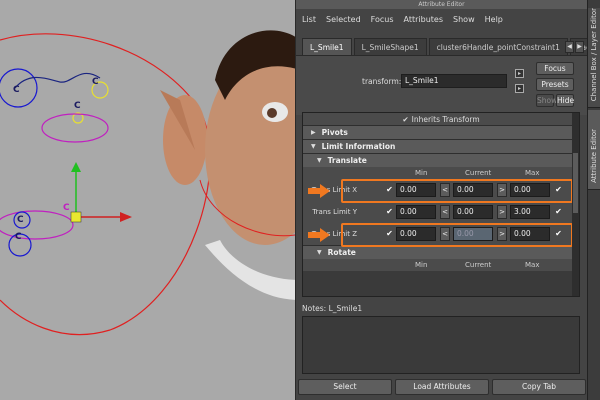  Describe the element at coordinates (555, 68) in the screenshot. I see `focus-button: Focus` at that location.